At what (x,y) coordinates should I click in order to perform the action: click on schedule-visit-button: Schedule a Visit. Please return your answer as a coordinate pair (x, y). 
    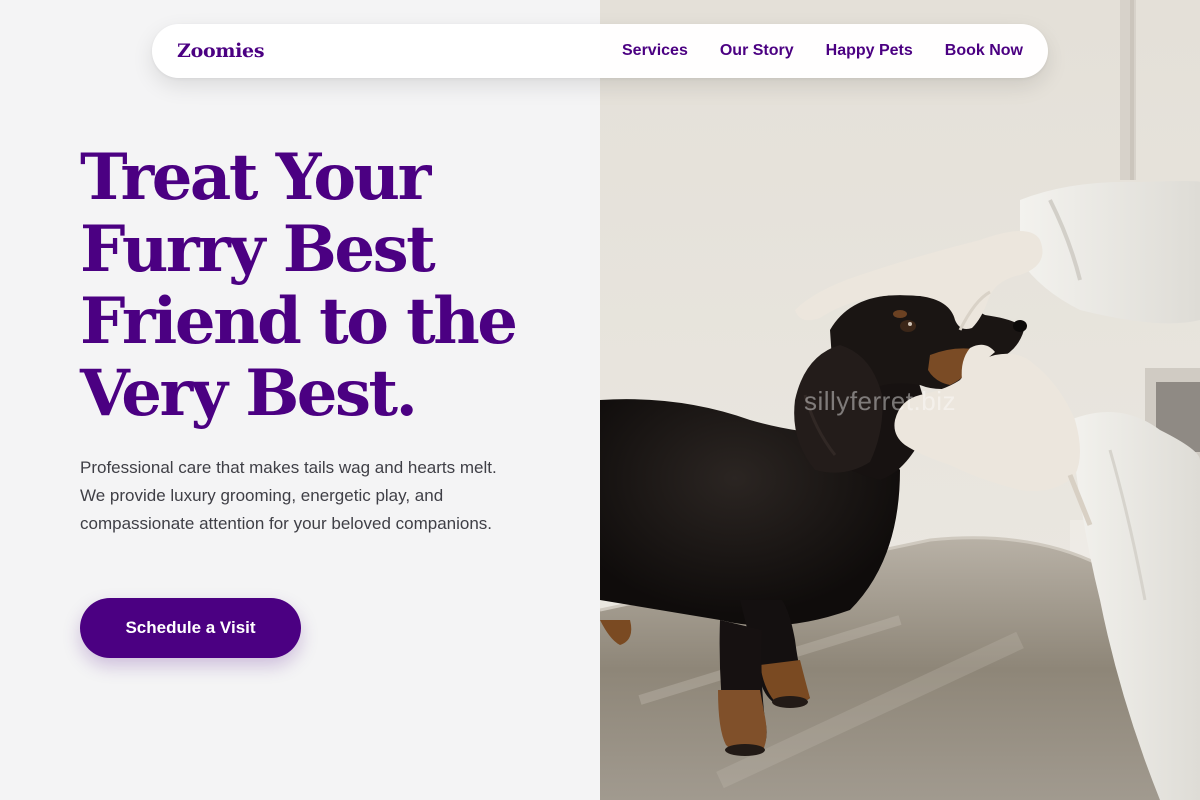
    Looking at the image, I should click on (190, 628).